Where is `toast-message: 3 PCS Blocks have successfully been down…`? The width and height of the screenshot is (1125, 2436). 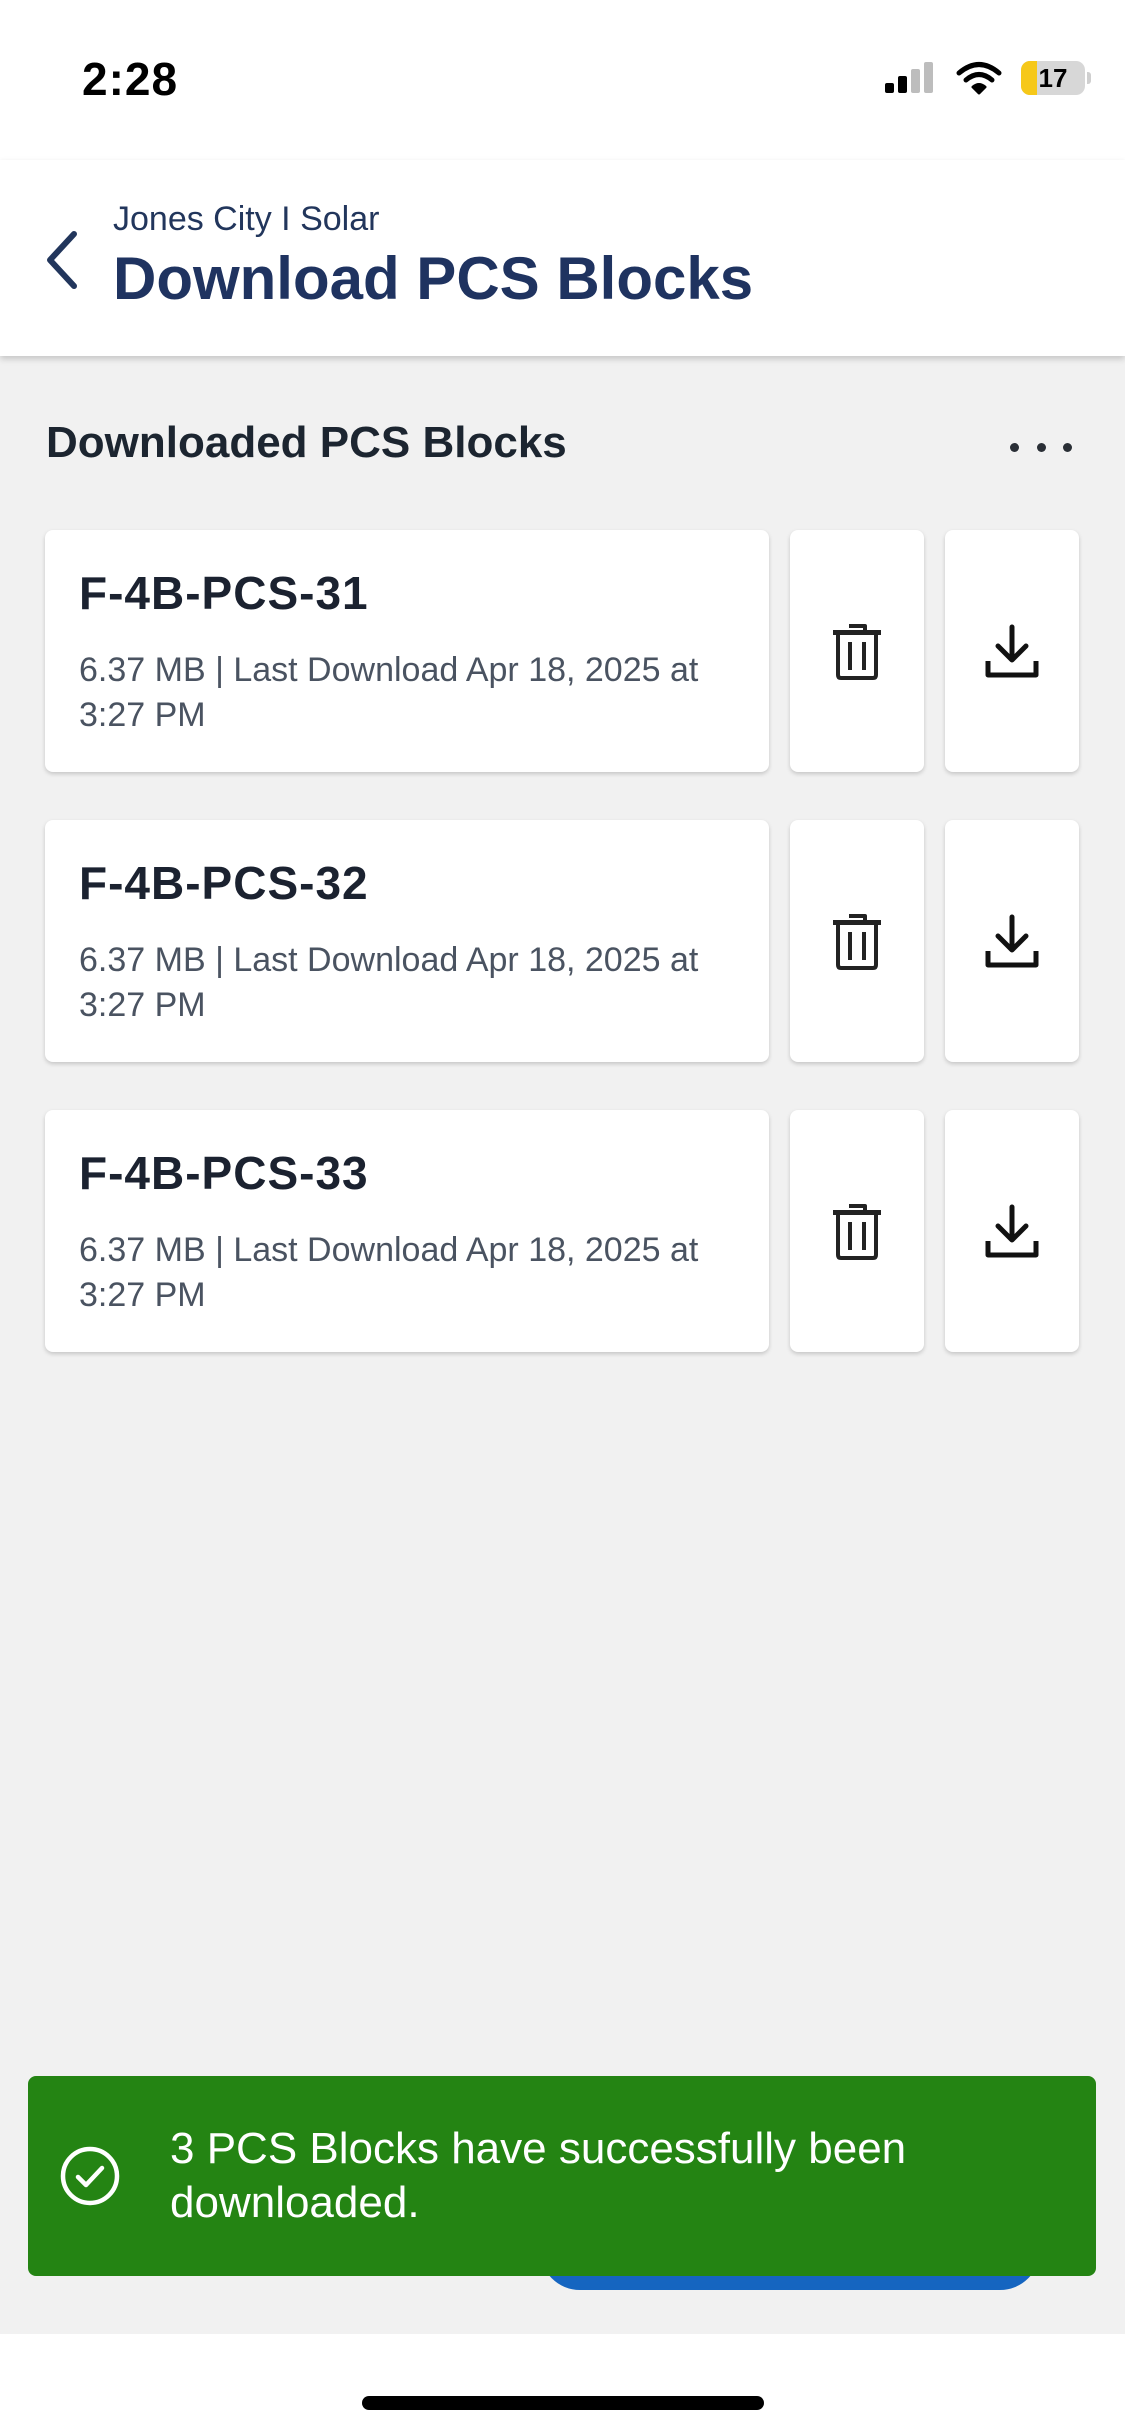 toast-message: 3 PCS Blocks have successfully been down… is located at coordinates (538, 2175).